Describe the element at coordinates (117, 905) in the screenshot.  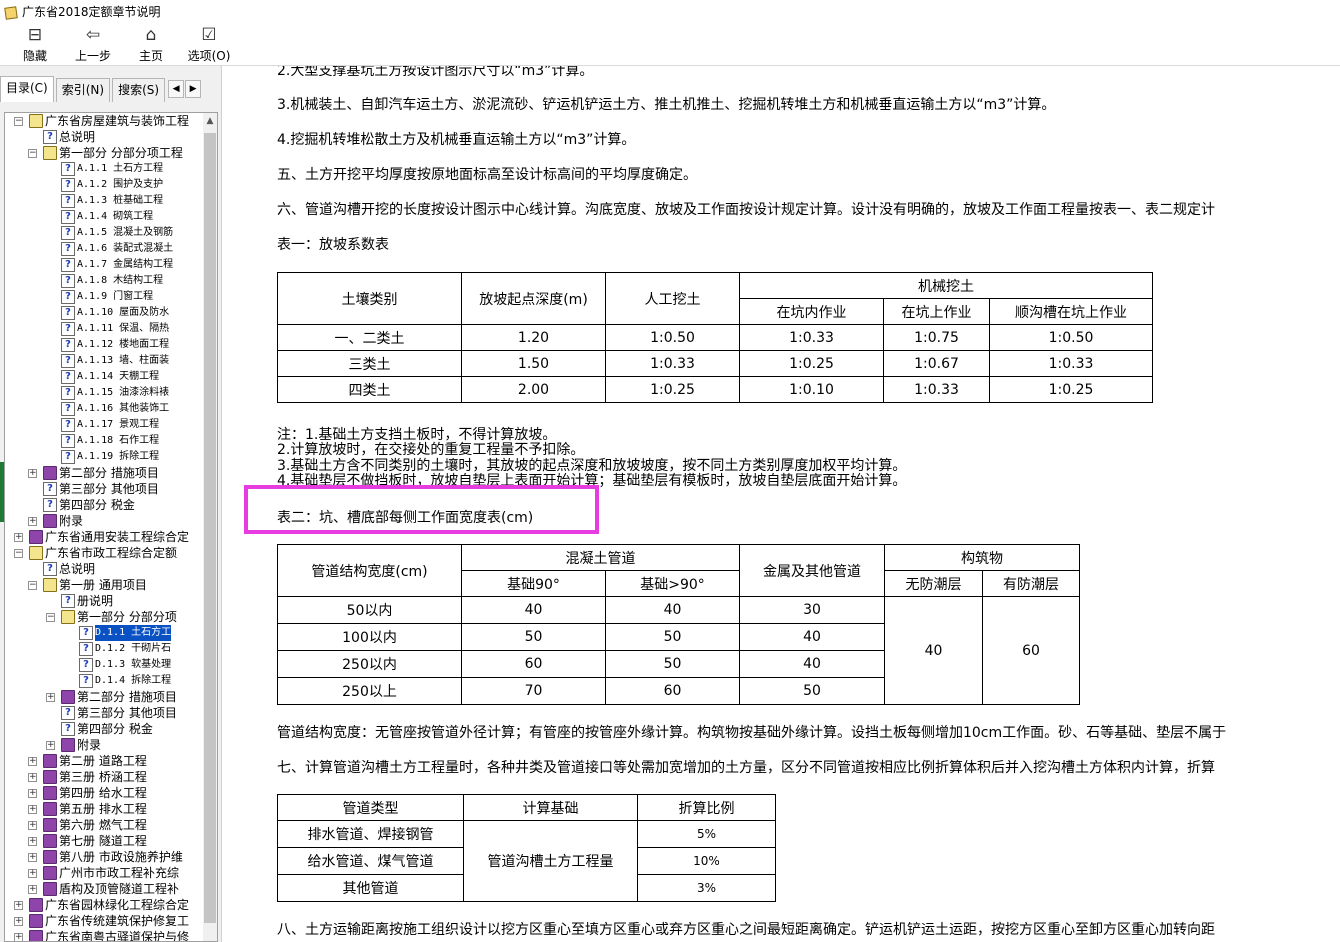
I see `tree-item-label: 广东省园林绿化工程综合定` at that location.